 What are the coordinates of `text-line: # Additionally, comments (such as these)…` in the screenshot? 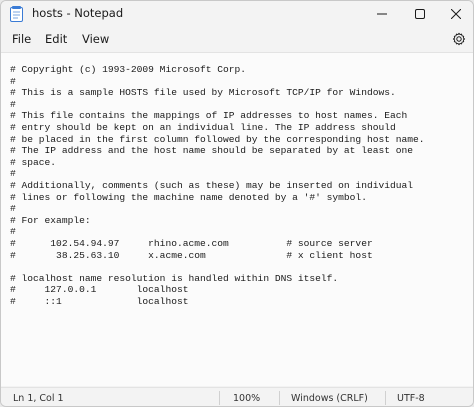 It's located at (212, 185).